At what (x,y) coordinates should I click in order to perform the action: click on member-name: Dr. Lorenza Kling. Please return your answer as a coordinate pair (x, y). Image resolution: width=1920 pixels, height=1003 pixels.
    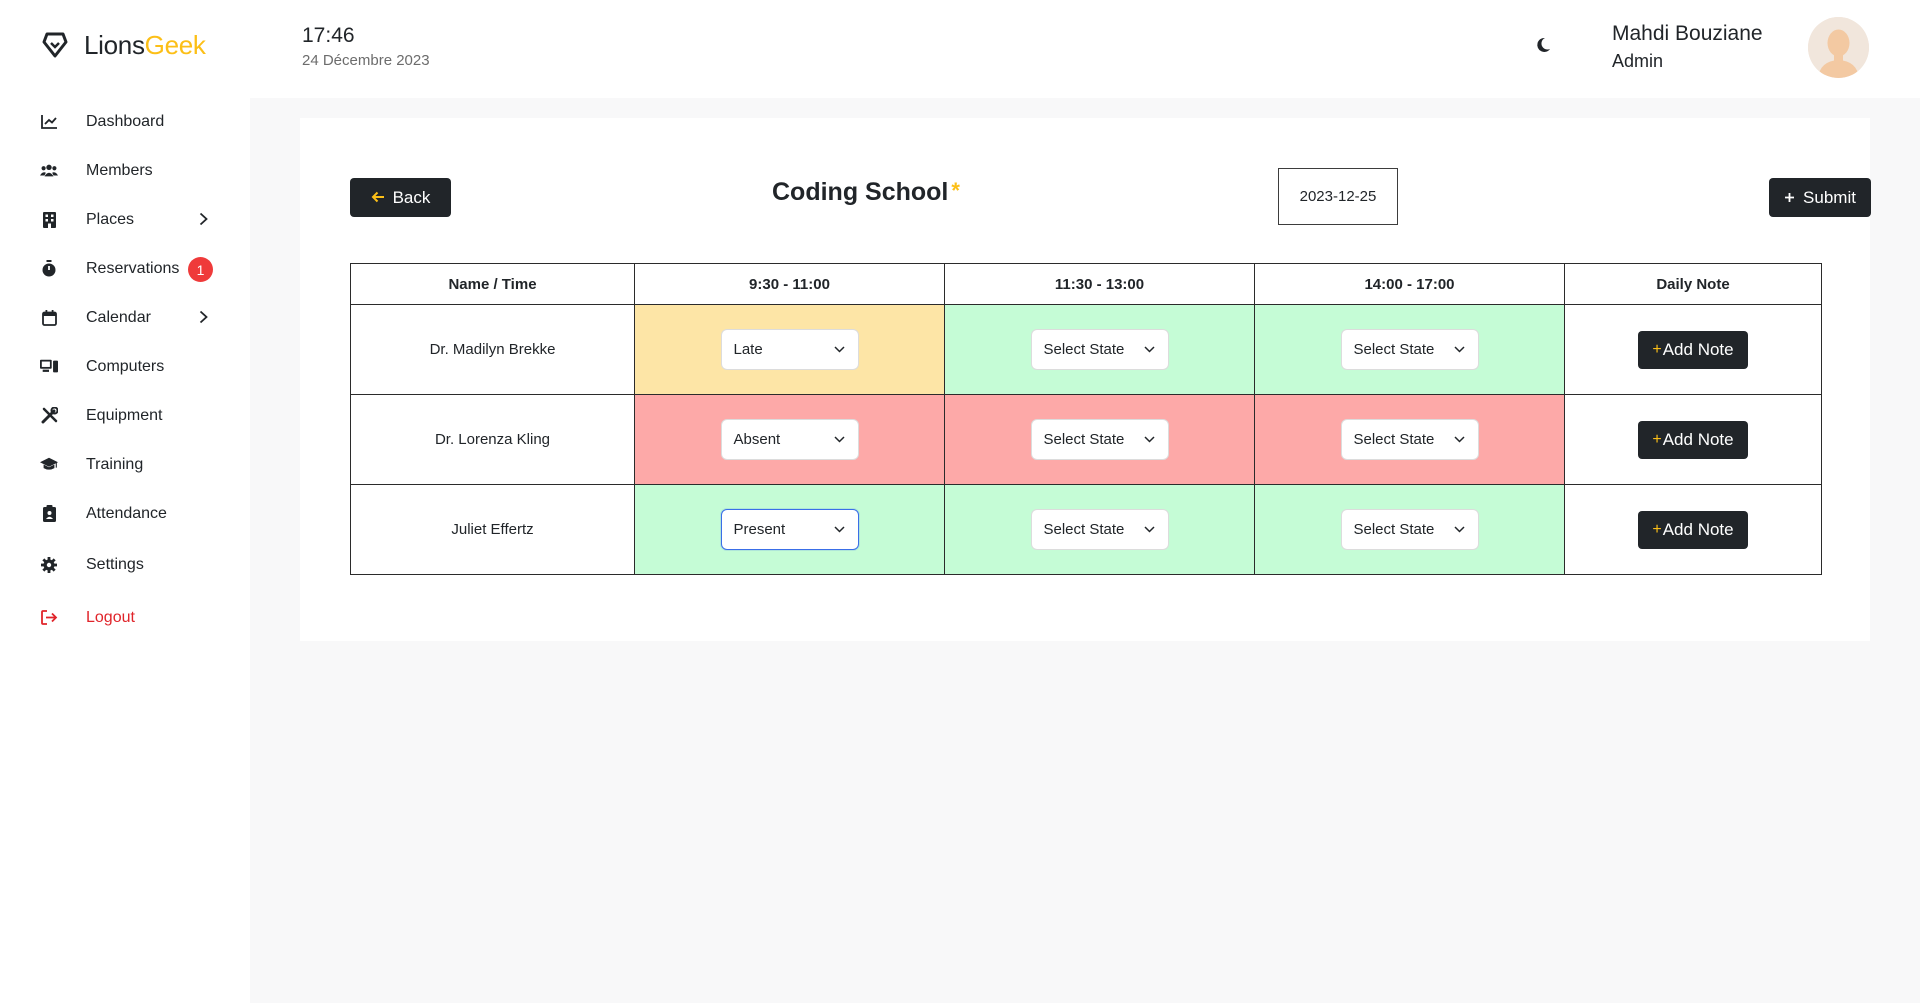
    Looking at the image, I should click on (492, 439).